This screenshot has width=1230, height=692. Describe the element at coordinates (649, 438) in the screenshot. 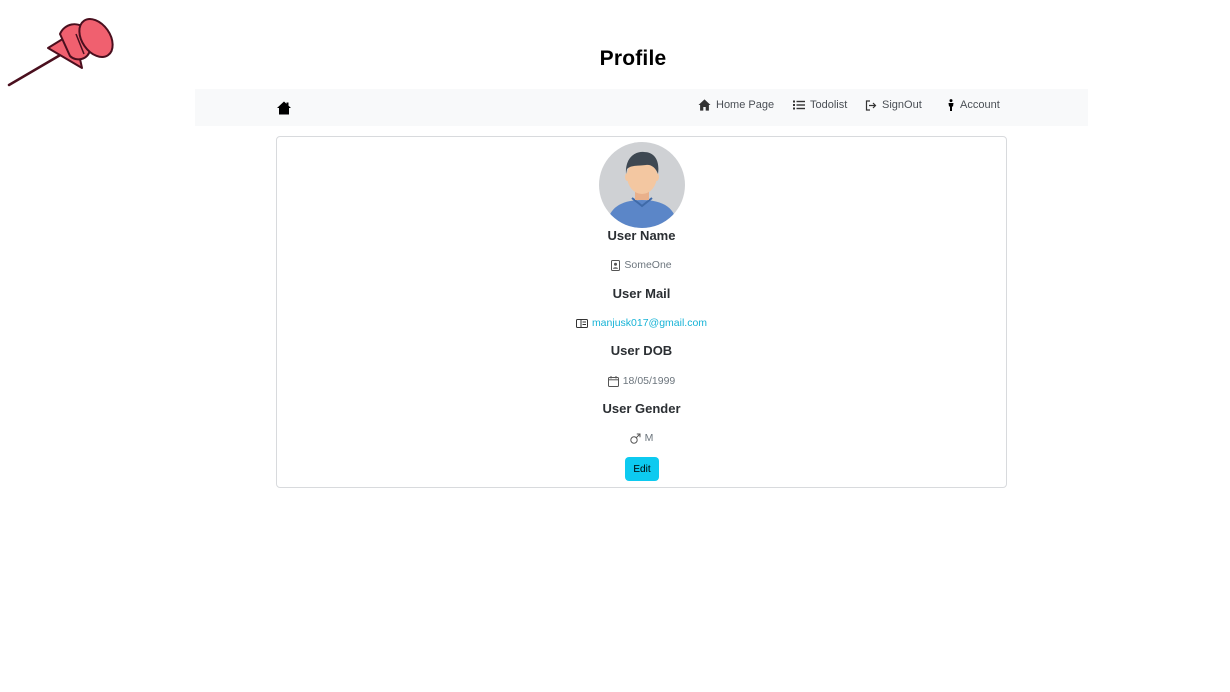

I see `user-gender-text: M` at that location.